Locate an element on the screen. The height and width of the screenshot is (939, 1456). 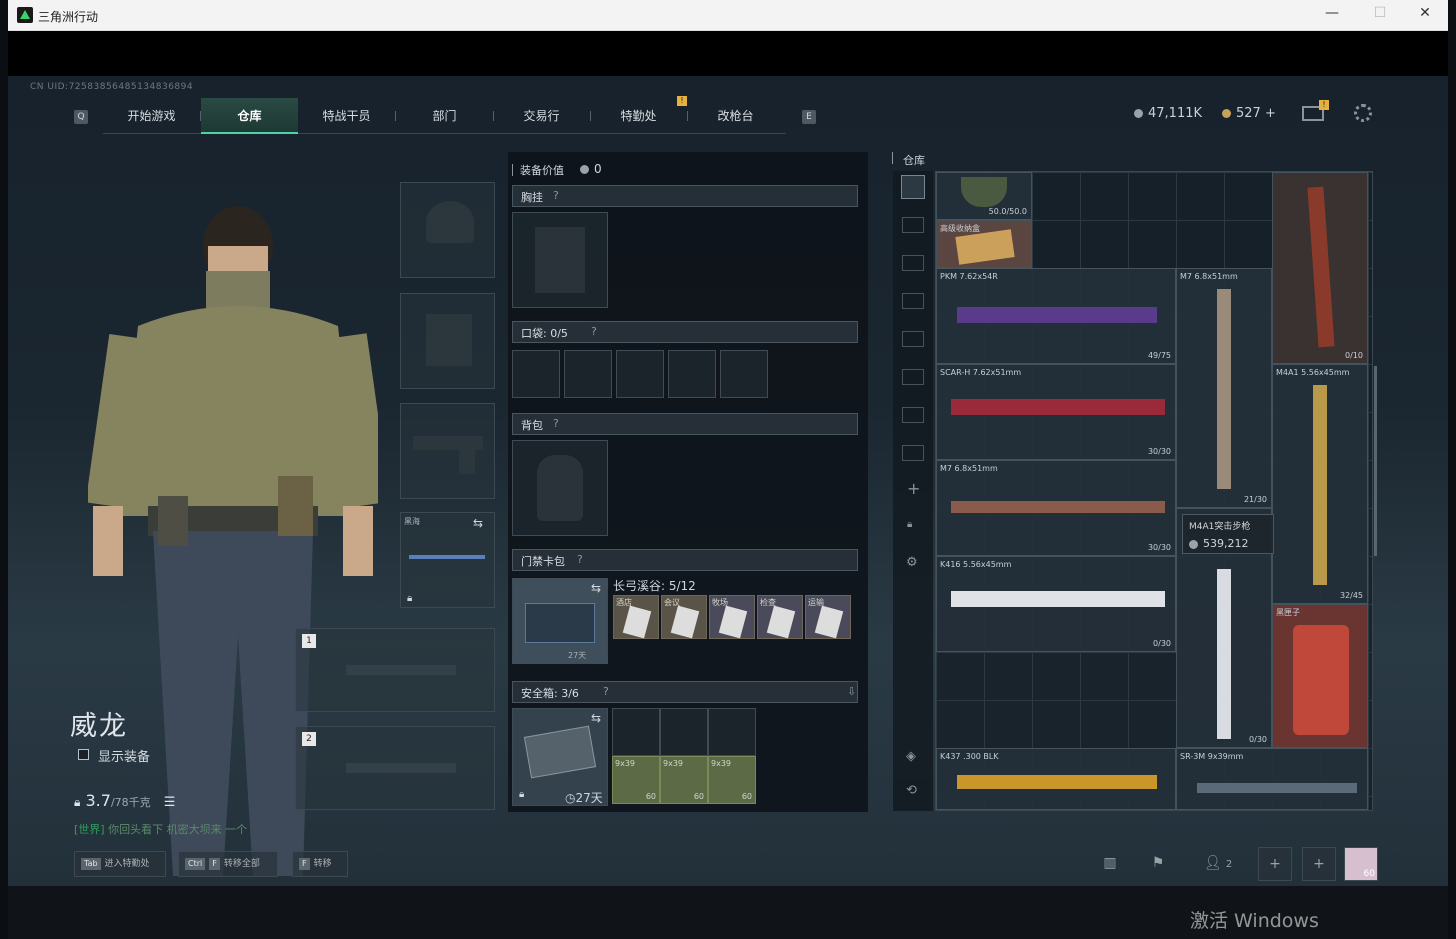
warehouse-item: M7 6.8x51mm 21/30 is located at coordinates (1224, 388).